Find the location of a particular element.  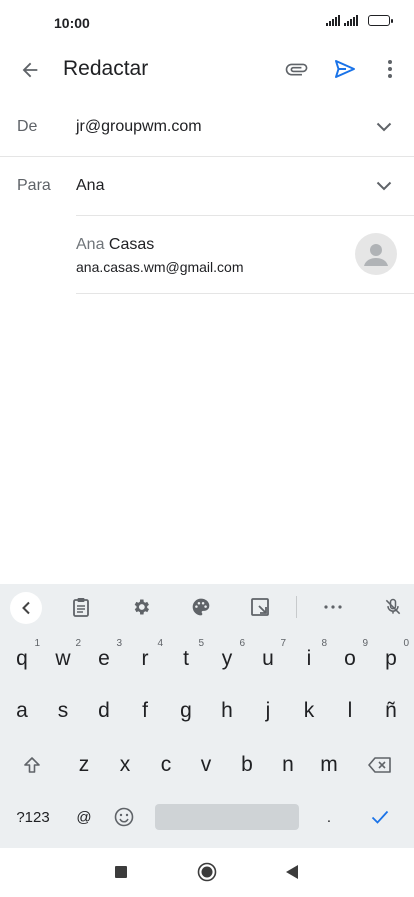

key-v: v is located at coordinates (206, 765).